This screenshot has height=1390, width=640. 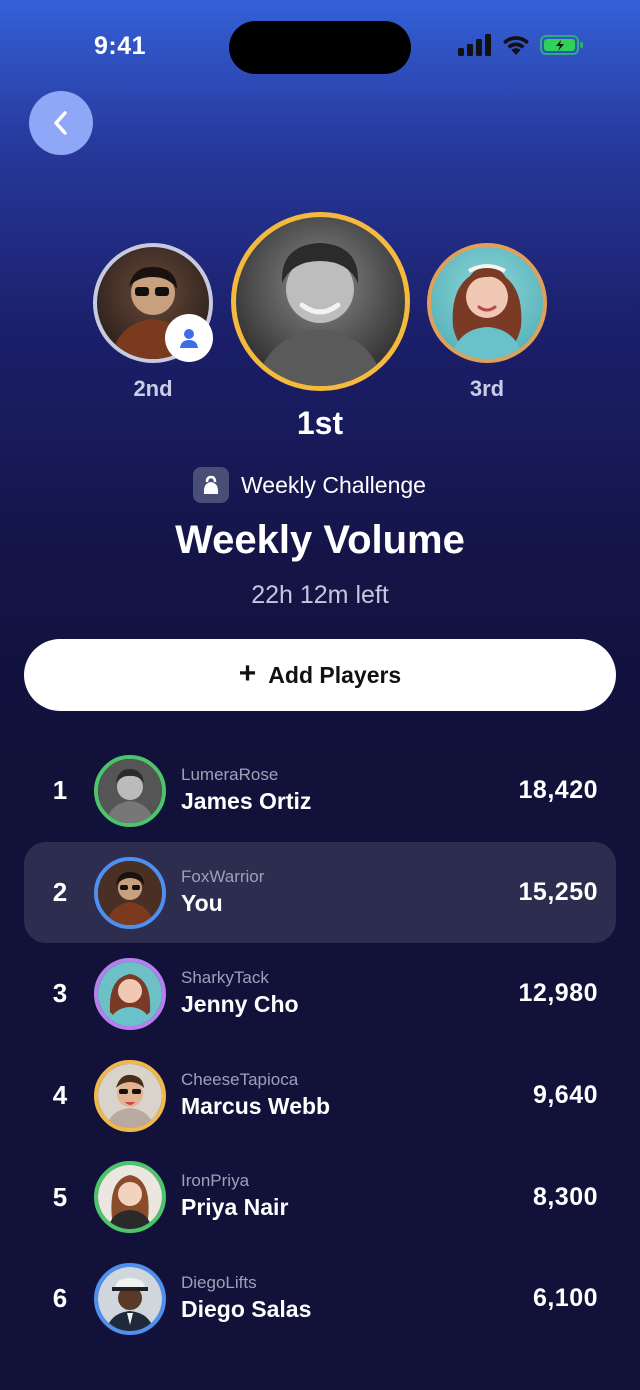 What do you see at coordinates (558, 891) in the screenshot?
I see `player-score: 15,250` at bounding box center [558, 891].